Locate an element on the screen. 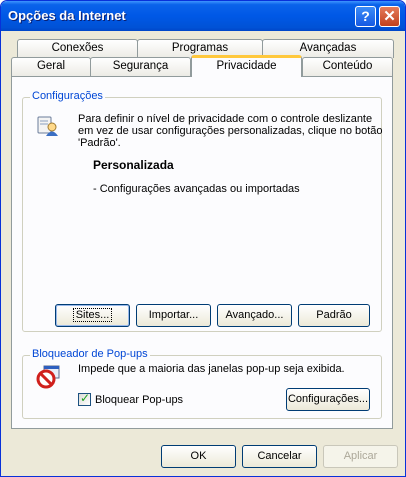 This screenshot has width=406, height=477. title-bar: Opções da Internet ? ✕ is located at coordinates (203, 16).